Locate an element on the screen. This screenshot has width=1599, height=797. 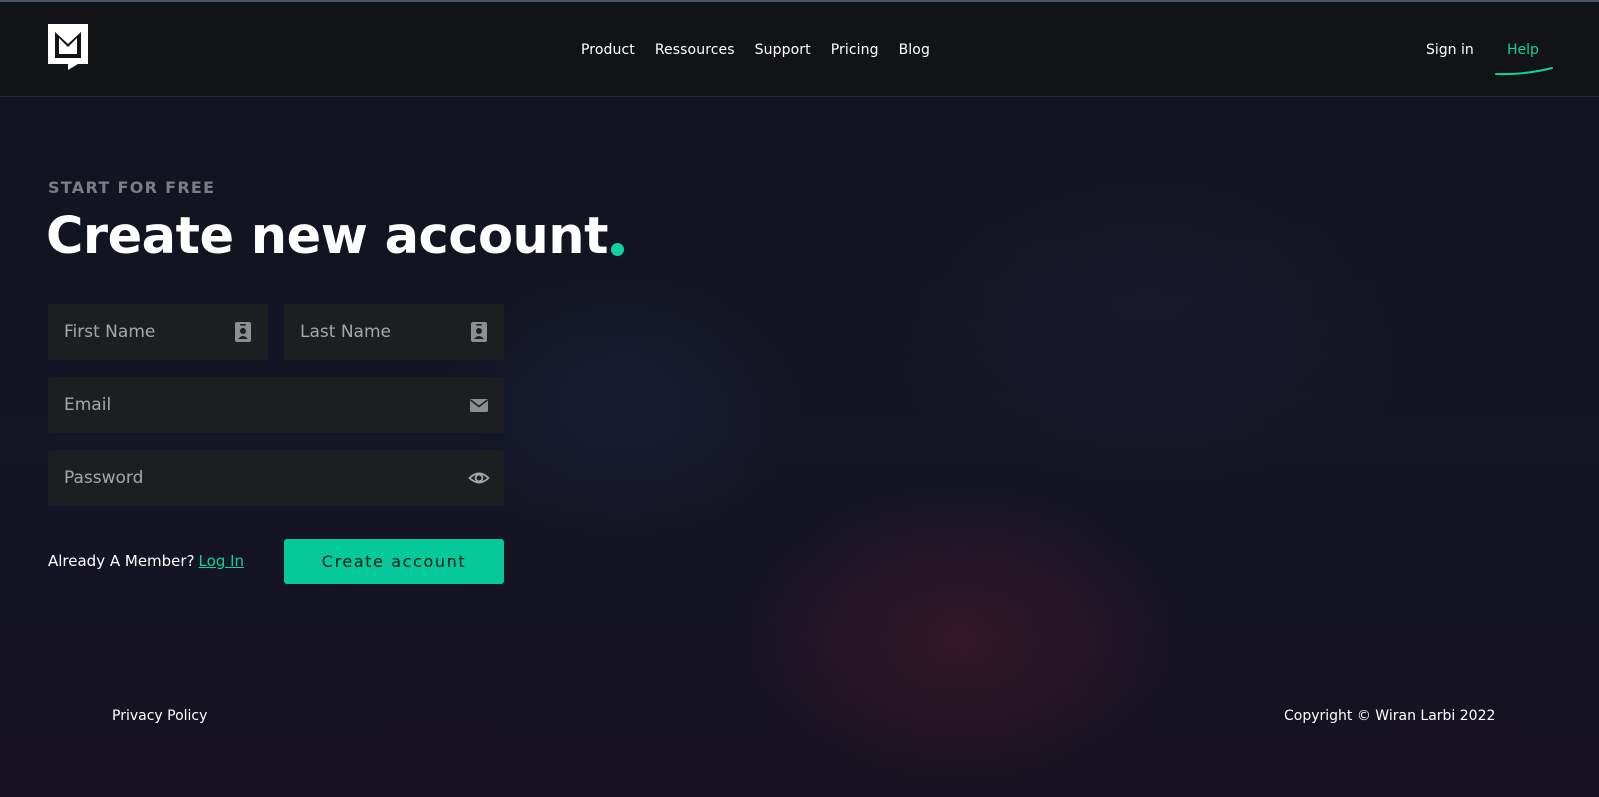
help-link: Help is located at coordinates (1523, 50).